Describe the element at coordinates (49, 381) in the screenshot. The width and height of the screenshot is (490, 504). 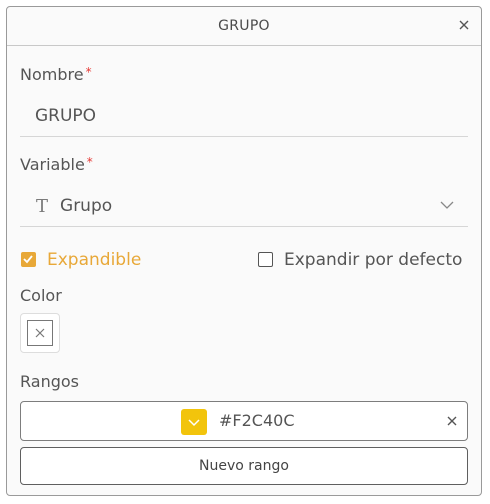
I see `rangos-label: Rangos` at that location.